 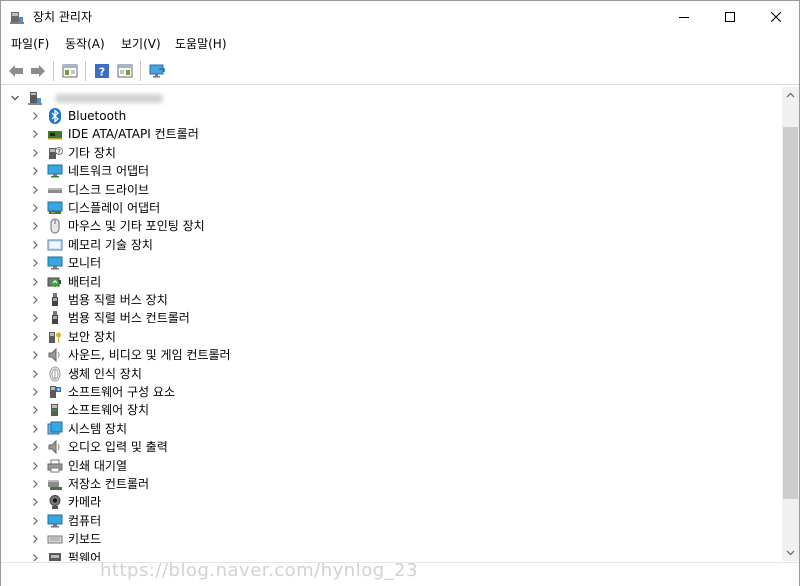 I want to click on forward-button, so click(x=38, y=71).